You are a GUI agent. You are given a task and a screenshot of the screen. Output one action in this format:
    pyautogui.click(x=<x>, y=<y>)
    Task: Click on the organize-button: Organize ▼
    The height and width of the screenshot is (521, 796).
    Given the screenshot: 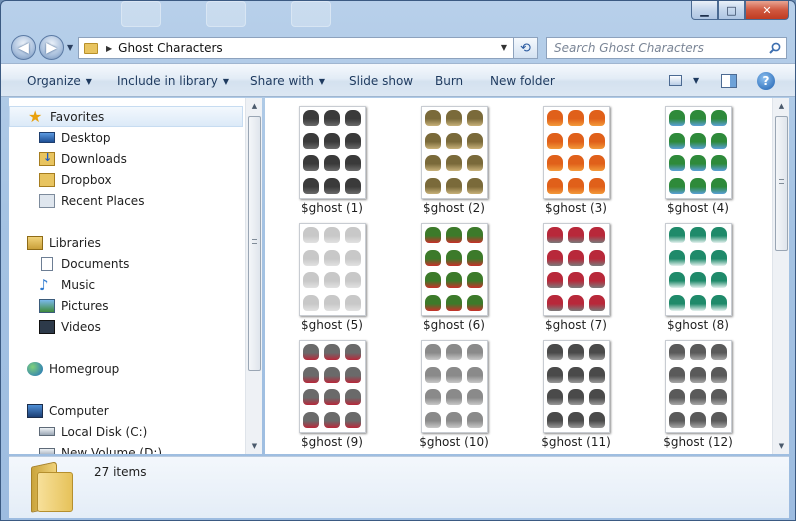 What is the action you would take?
    pyautogui.click(x=59, y=81)
    